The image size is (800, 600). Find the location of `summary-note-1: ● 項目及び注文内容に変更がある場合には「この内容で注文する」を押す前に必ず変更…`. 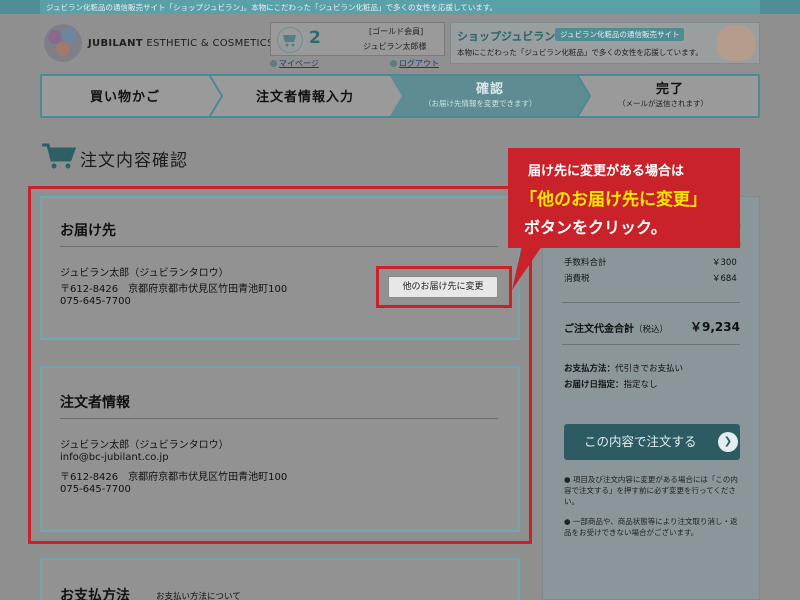

summary-note-1: ● 項目及び注文内容に変更がある場合には「この内容で注文する」を押す前に必ず変更… is located at coordinates (651, 490).